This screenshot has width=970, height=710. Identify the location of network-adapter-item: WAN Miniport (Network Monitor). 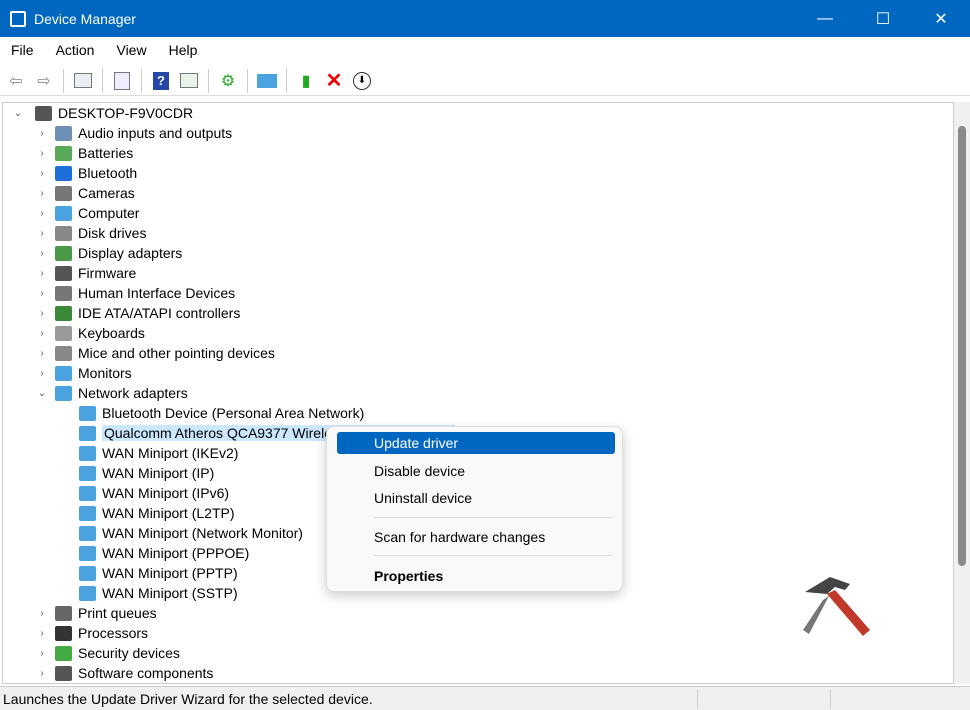
(184, 533).